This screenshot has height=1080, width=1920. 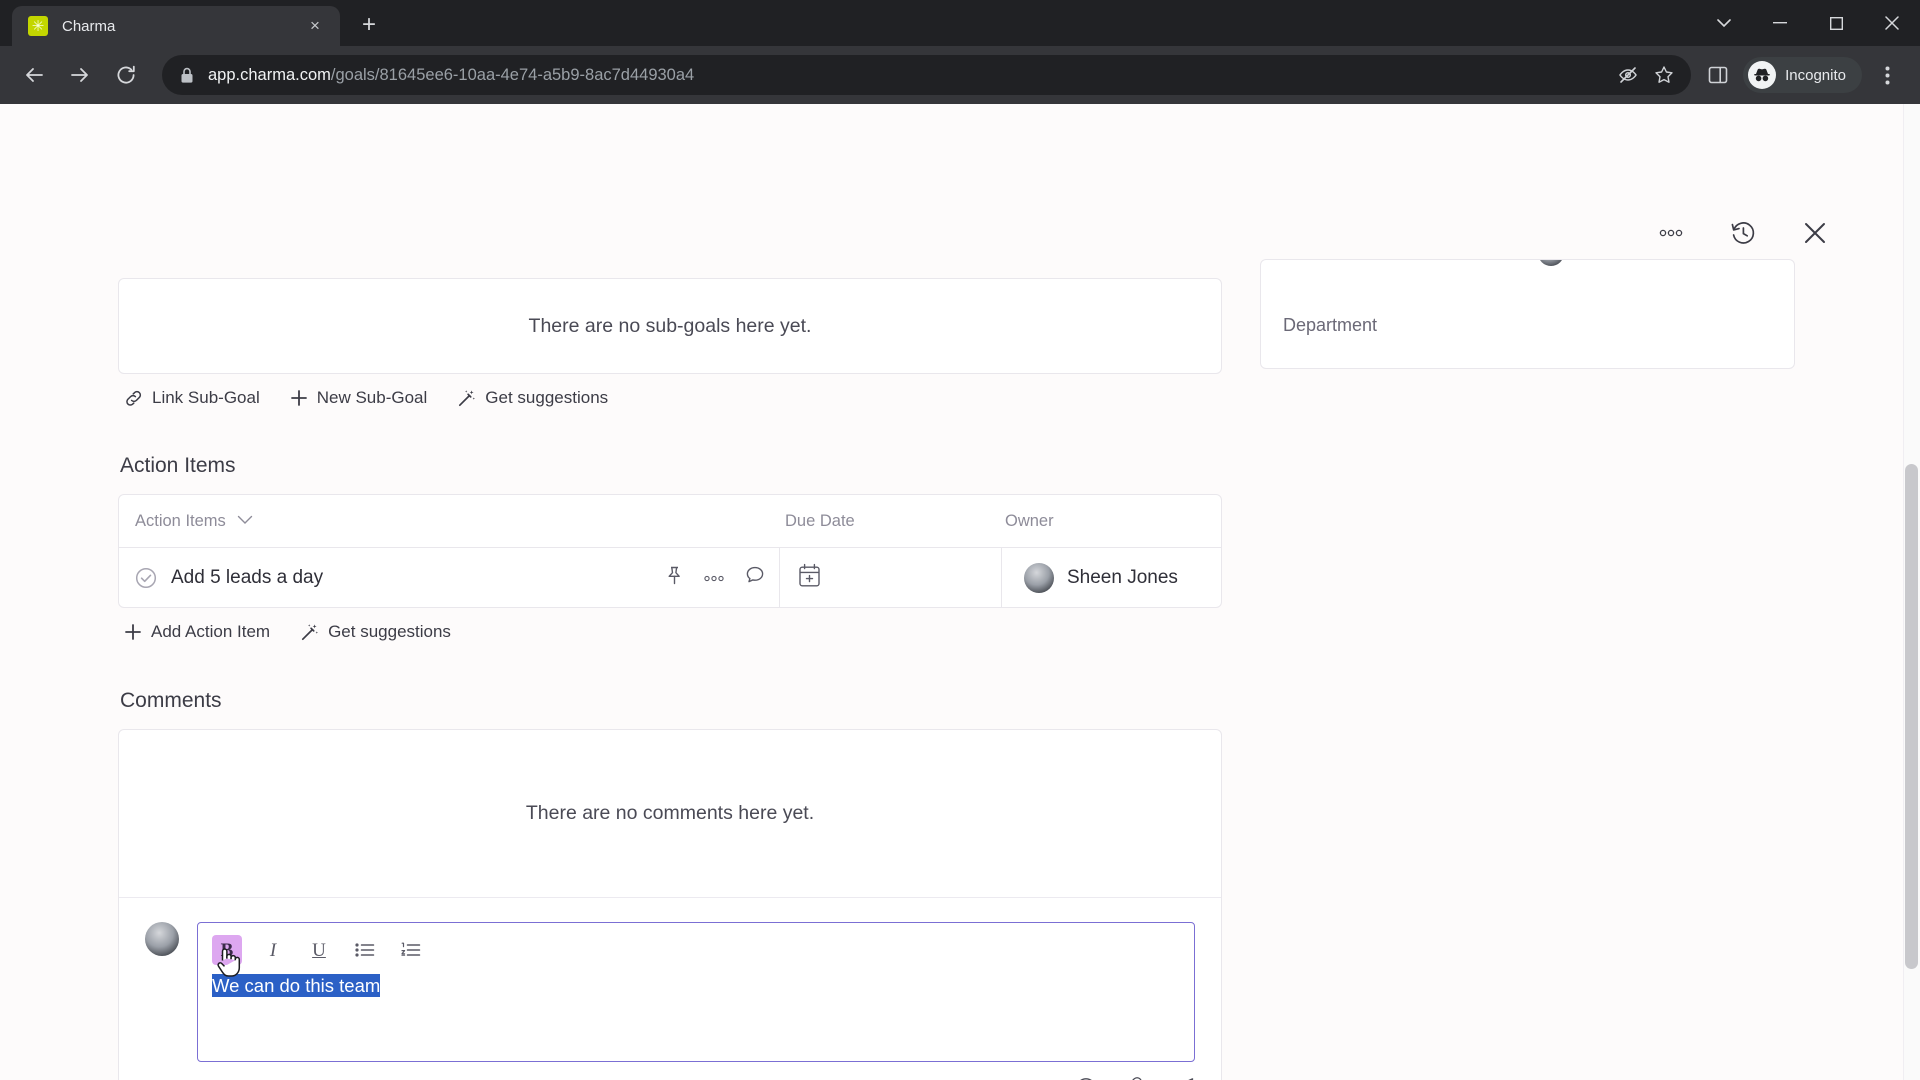 I want to click on subgoal-get-suggestions-button: Get suggestions, so click(x=532, y=398).